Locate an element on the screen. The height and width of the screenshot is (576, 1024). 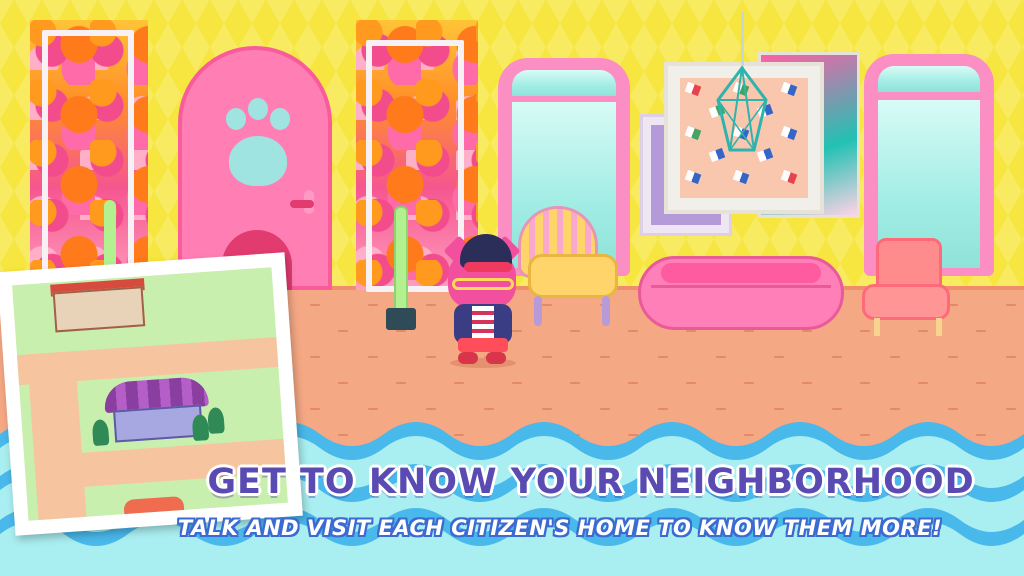
character-glasses is located at coordinates (483, 284).